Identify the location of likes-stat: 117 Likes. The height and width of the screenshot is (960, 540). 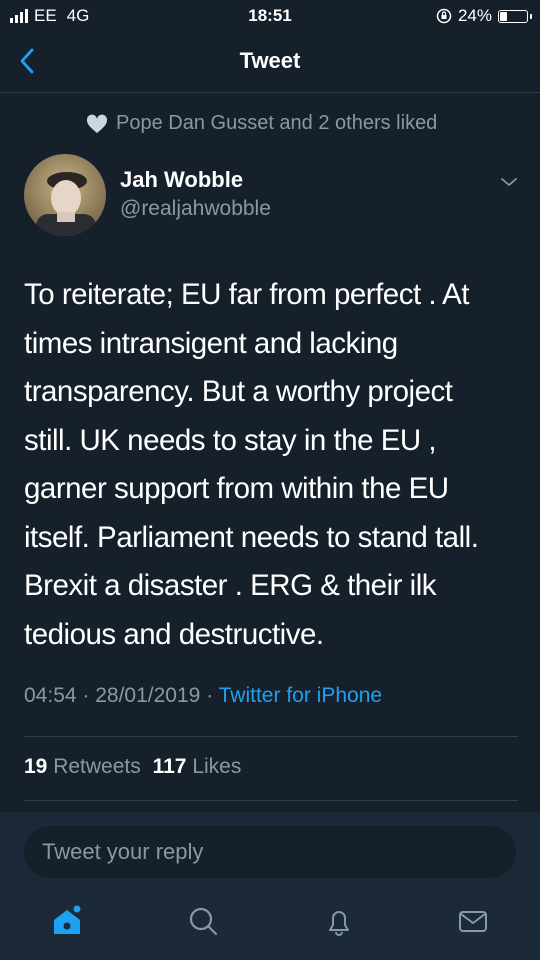
(197, 766).